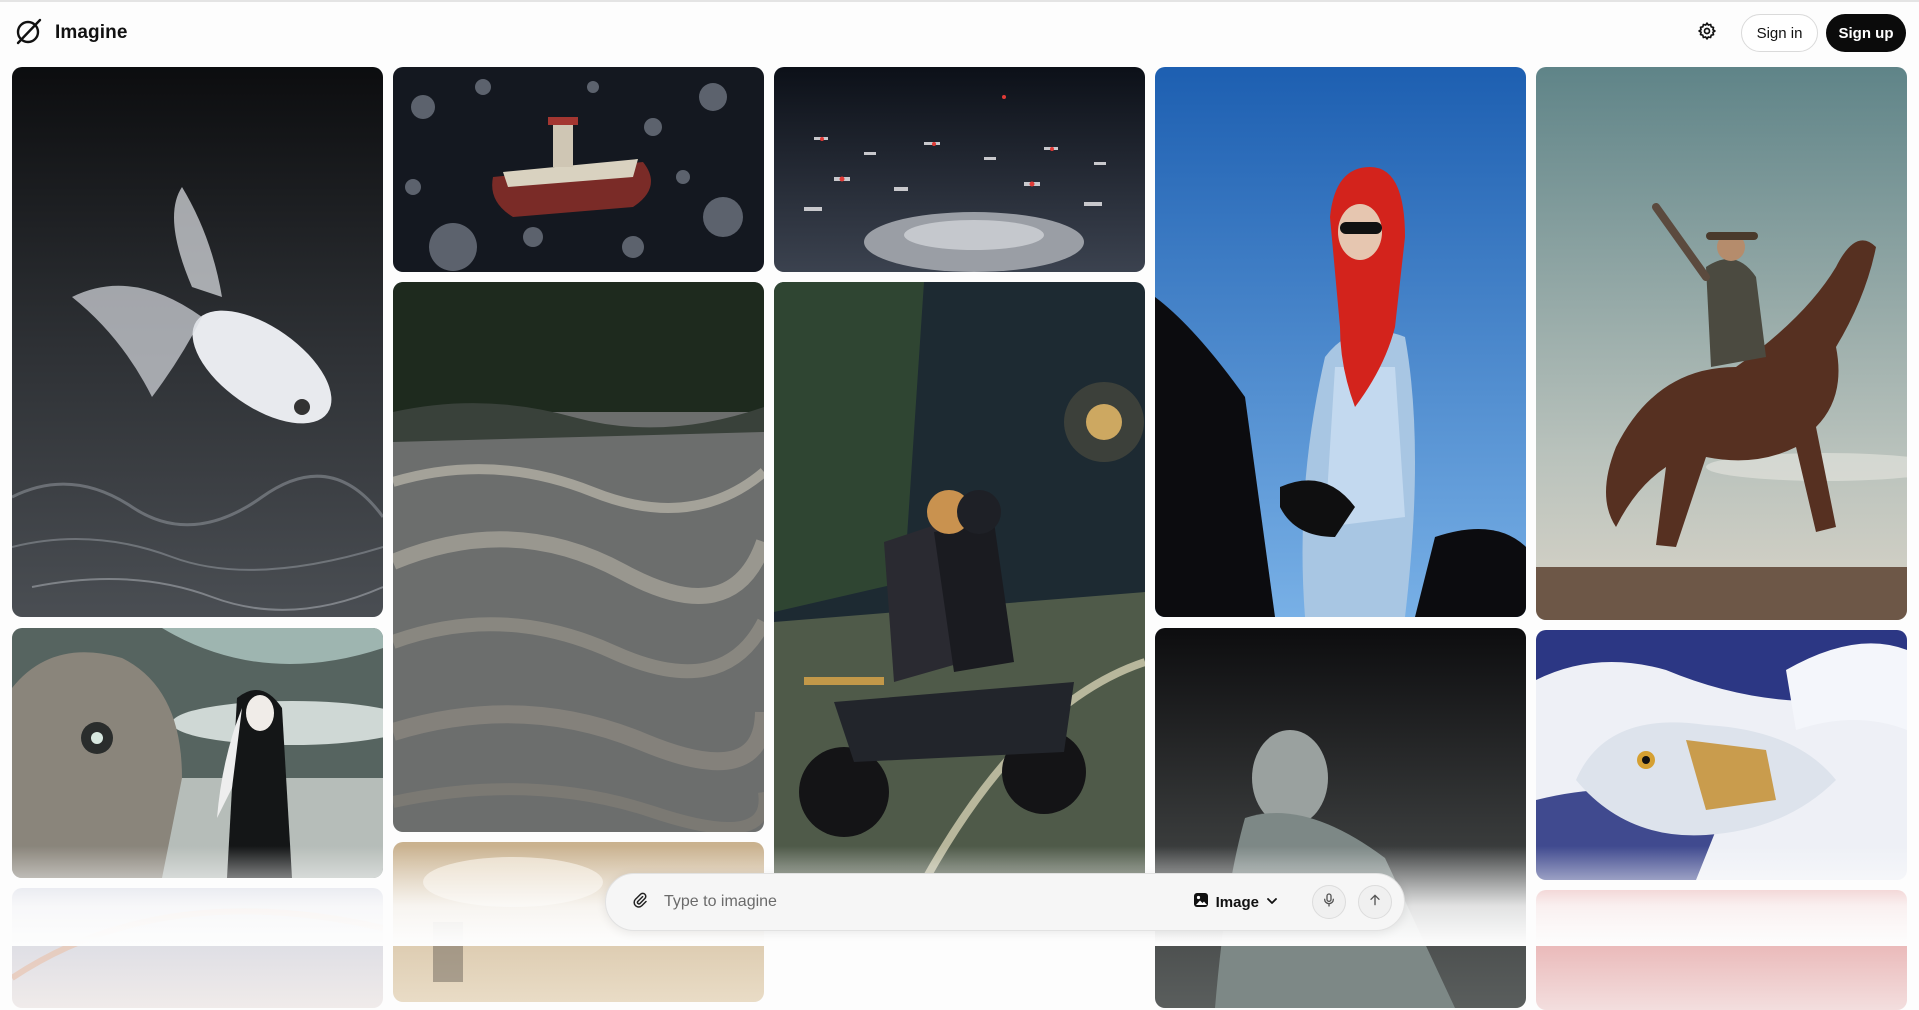  I want to click on attach-button, so click(640, 902).